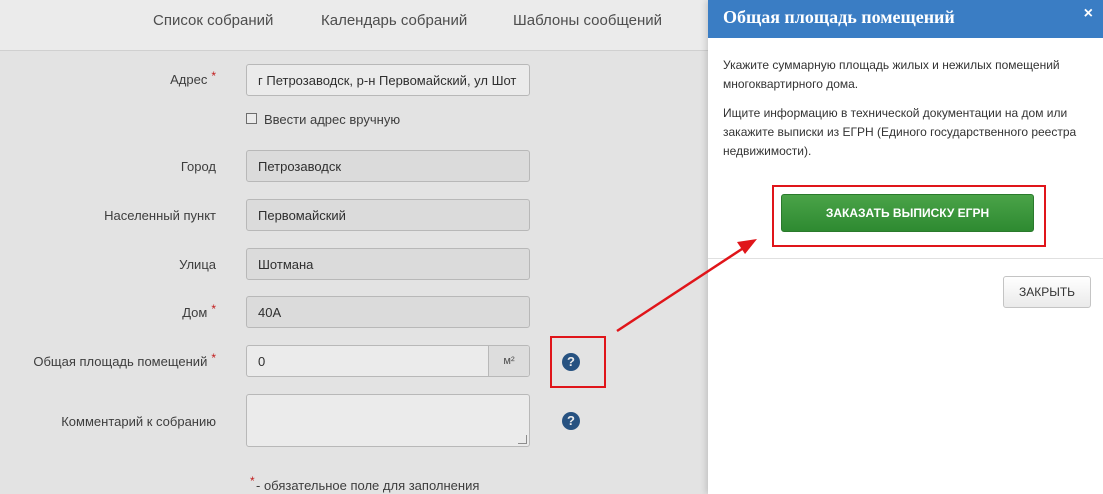 The height and width of the screenshot is (494, 1103). Describe the element at coordinates (747, 246) in the screenshot. I see `annotation-arrow-head` at that location.